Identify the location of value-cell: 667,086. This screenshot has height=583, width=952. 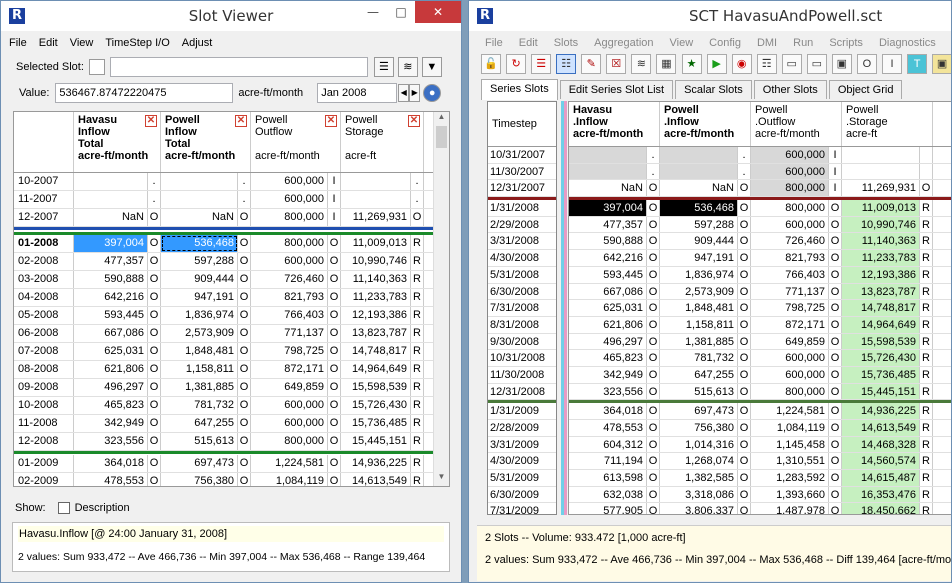
(111, 333).